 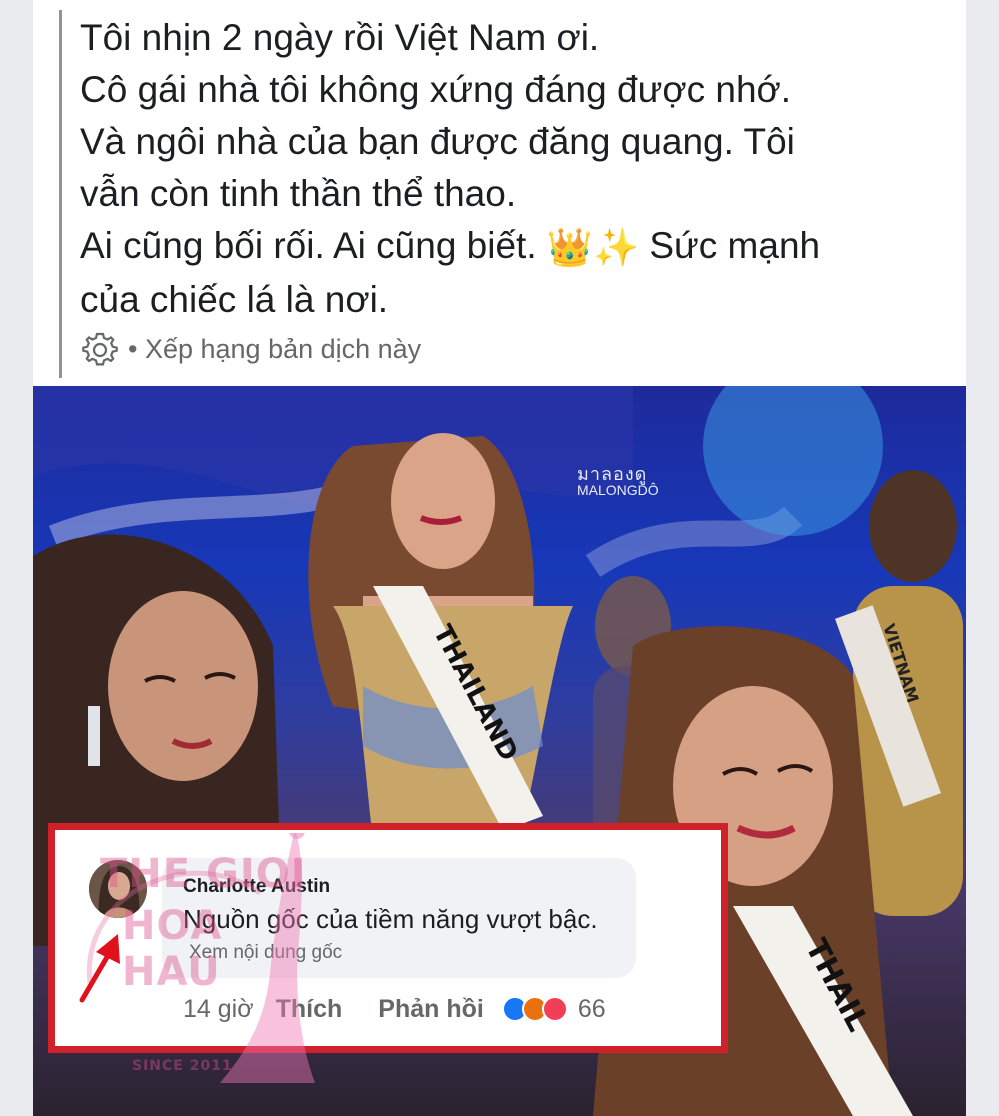 What do you see at coordinates (340, 37) in the screenshot?
I see `post-line: Tôi nhịn 2 ngày rồi Việt Nam ơi.` at bounding box center [340, 37].